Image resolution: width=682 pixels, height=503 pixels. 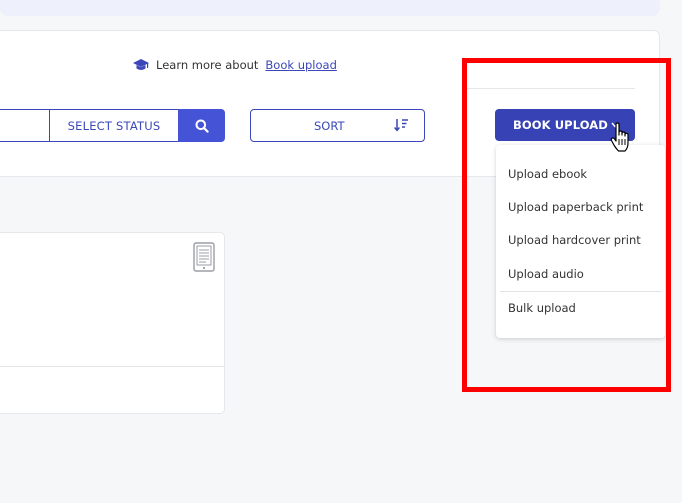 I want to click on menu-item-bulk-upload: Bulk upload, so click(x=580, y=308).